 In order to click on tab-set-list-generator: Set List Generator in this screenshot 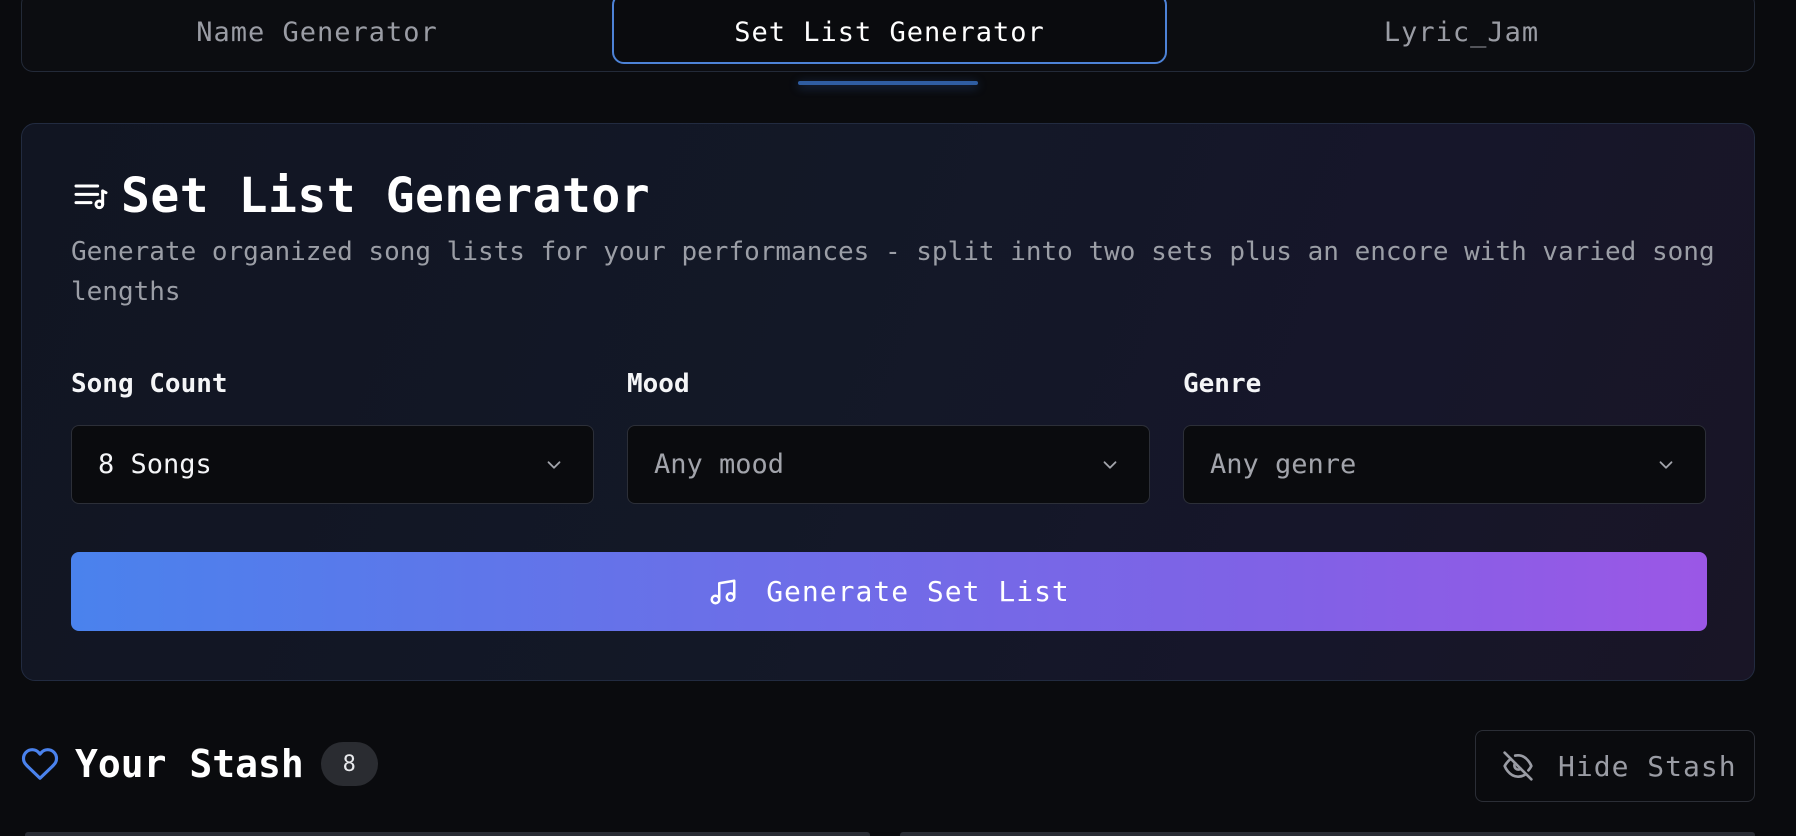, I will do `click(889, 32)`.